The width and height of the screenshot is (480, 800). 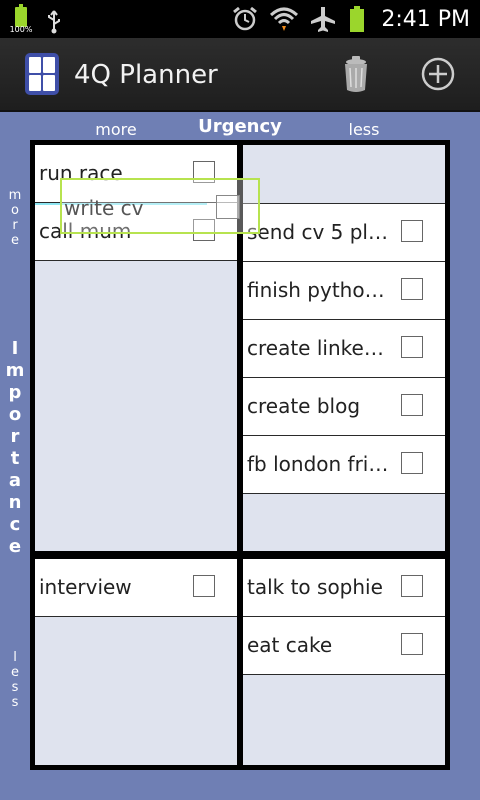 I want to click on task-item: talk to sophie, so click(x=344, y=588).